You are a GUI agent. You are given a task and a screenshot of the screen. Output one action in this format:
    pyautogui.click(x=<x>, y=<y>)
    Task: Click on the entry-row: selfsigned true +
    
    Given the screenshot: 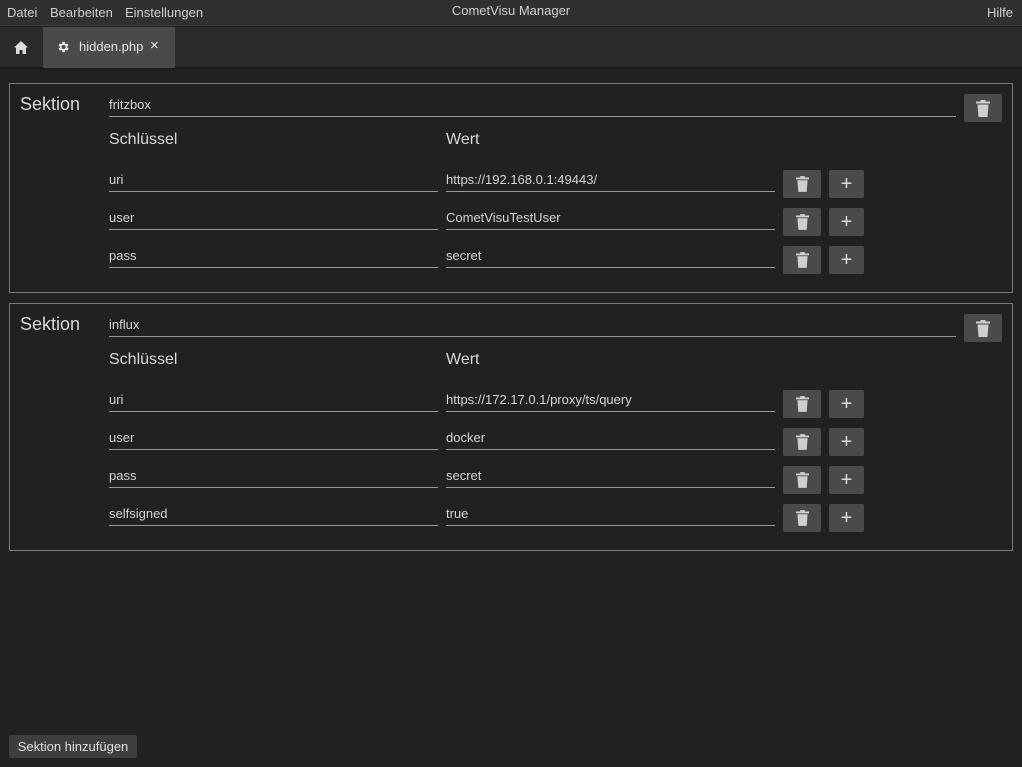 What is the action you would take?
    pyautogui.click(x=512, y=518)
    